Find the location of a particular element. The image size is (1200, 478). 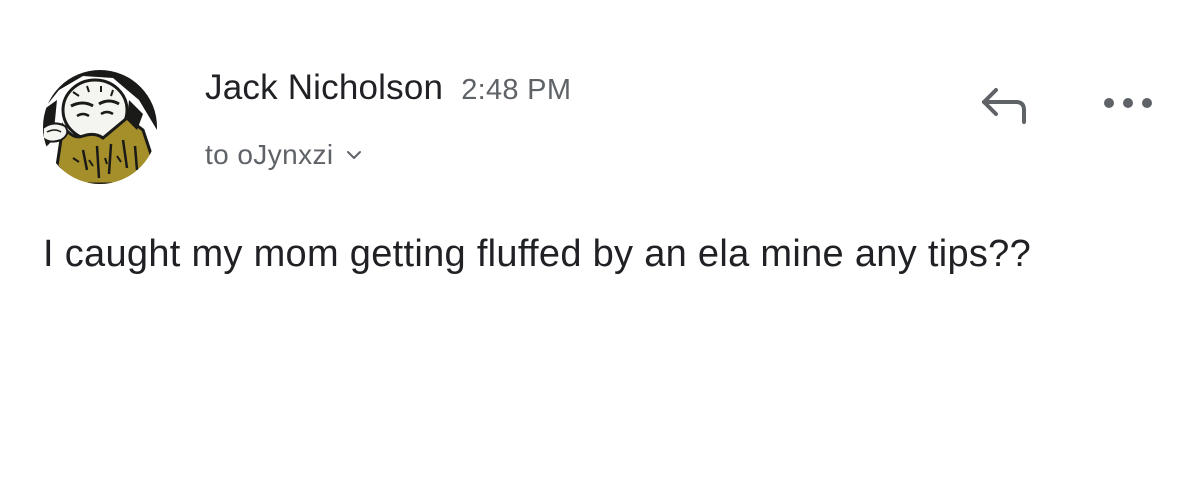

sent-time: 2:48 PM is located at coordinates (516, 90).